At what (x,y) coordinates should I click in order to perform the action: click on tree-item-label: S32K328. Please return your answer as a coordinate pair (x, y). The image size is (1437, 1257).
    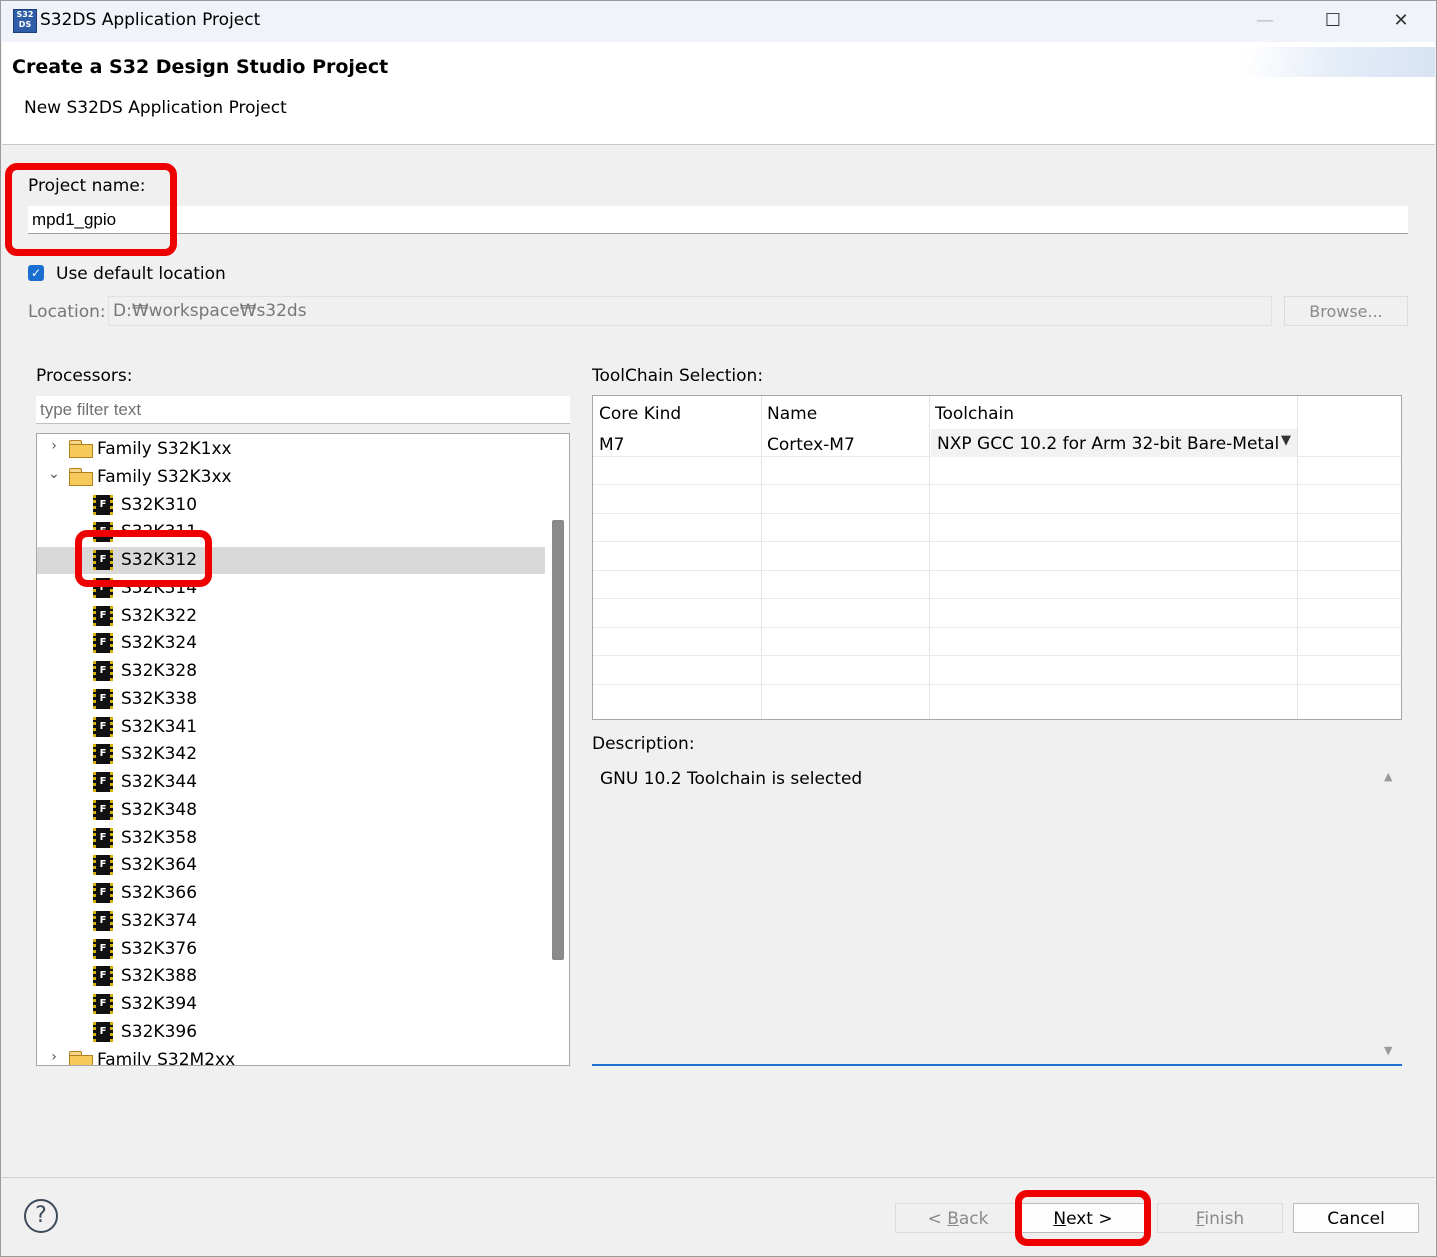
    Looking at the image, I should click on (159, 671).